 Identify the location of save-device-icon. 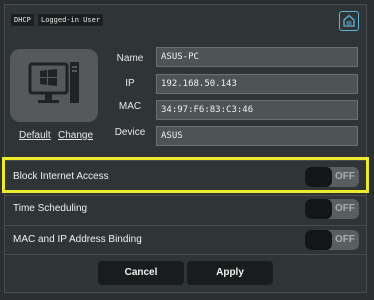
(349, 20).